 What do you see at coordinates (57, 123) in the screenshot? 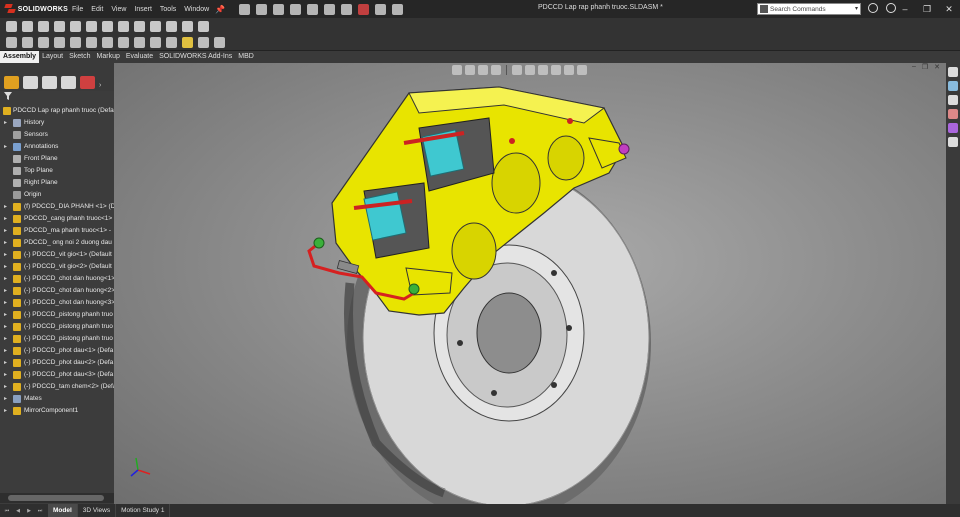
I see `tree-item: ▸ History` at bounding box center [57, 123].